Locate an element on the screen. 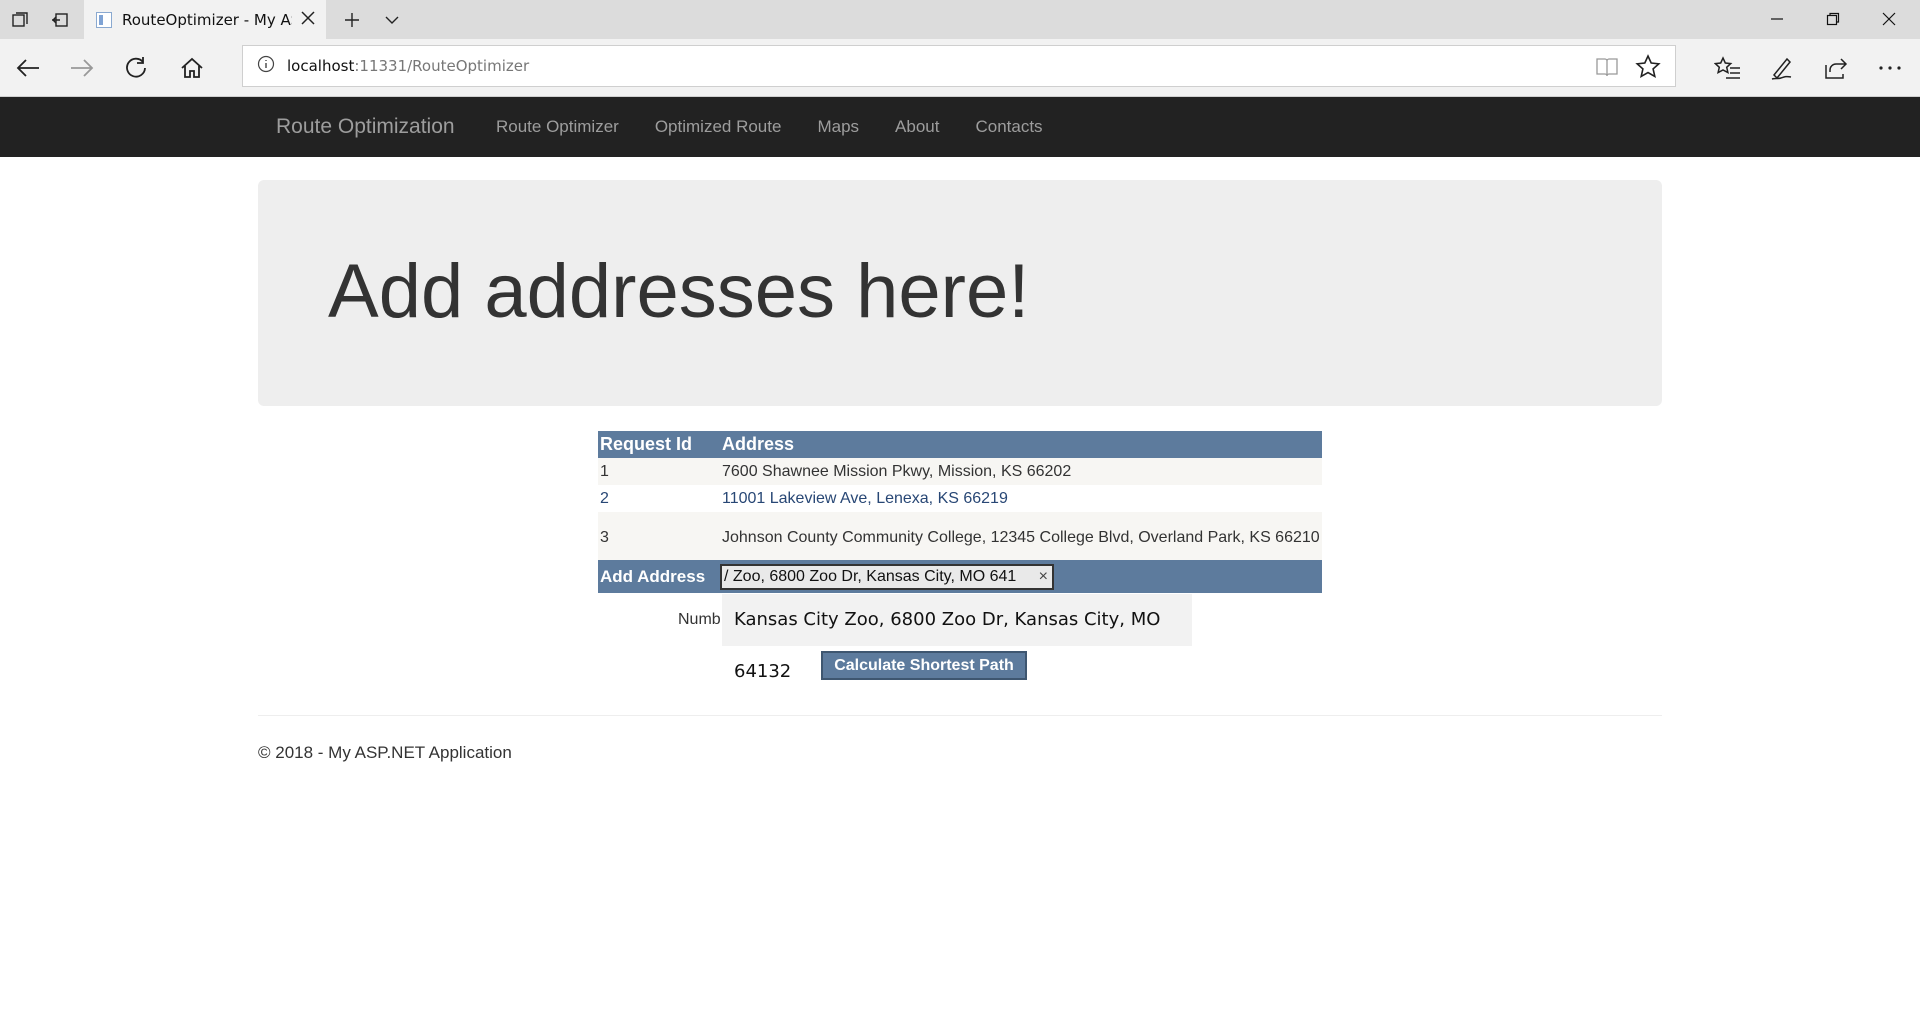 The width and height of the screenshot is (1920, 1030). reading-view-icon is located at coordinates (1607, 69).